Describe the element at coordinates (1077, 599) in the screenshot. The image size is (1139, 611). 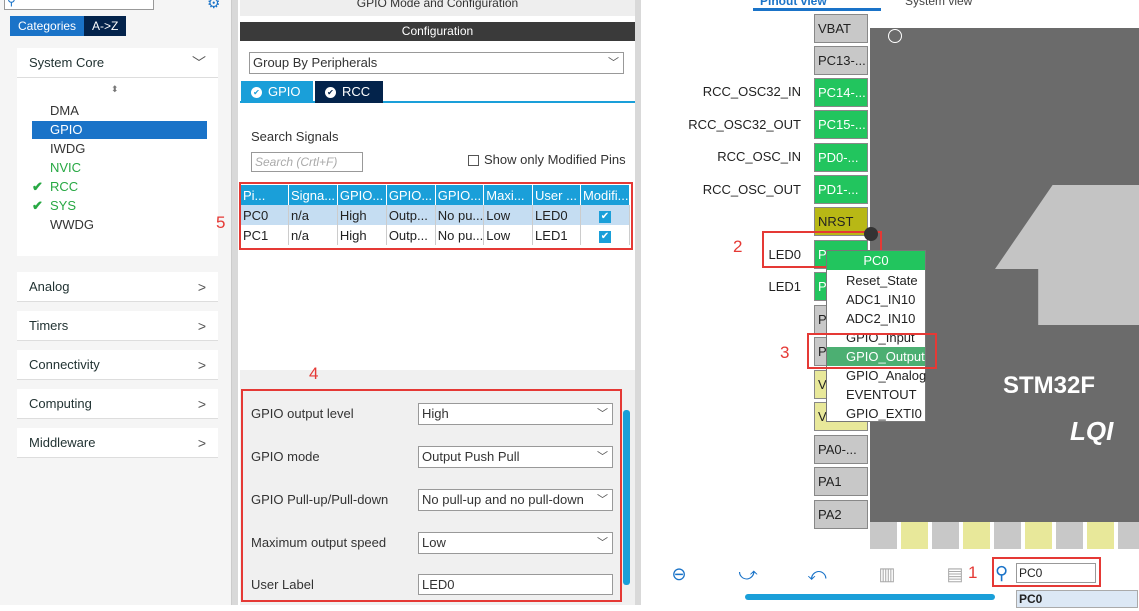
I see `search-suggestion: PC0` at that location.